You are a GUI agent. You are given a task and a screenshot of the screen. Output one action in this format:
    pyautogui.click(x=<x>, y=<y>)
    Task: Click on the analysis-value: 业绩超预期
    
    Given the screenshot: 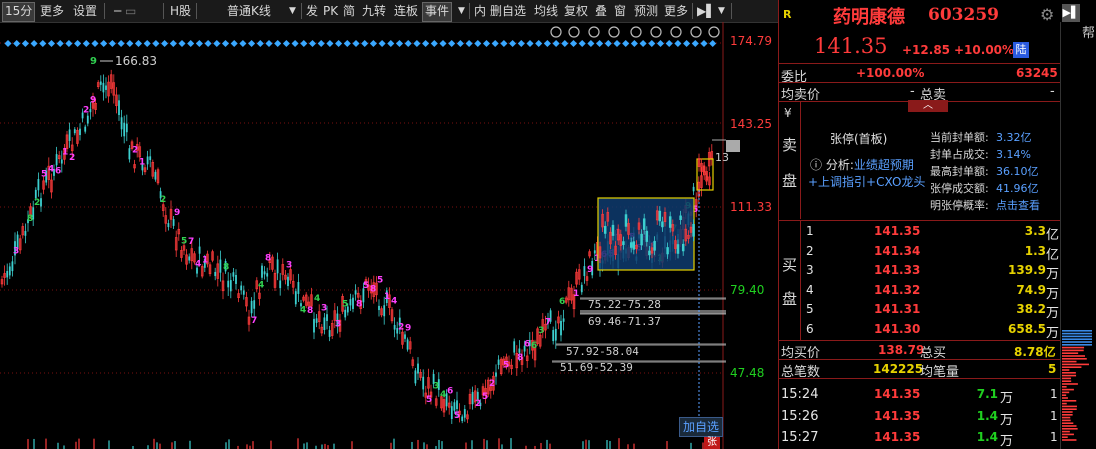 What is the action you would take?
    pyautogui.click(x=884, y=165)
    